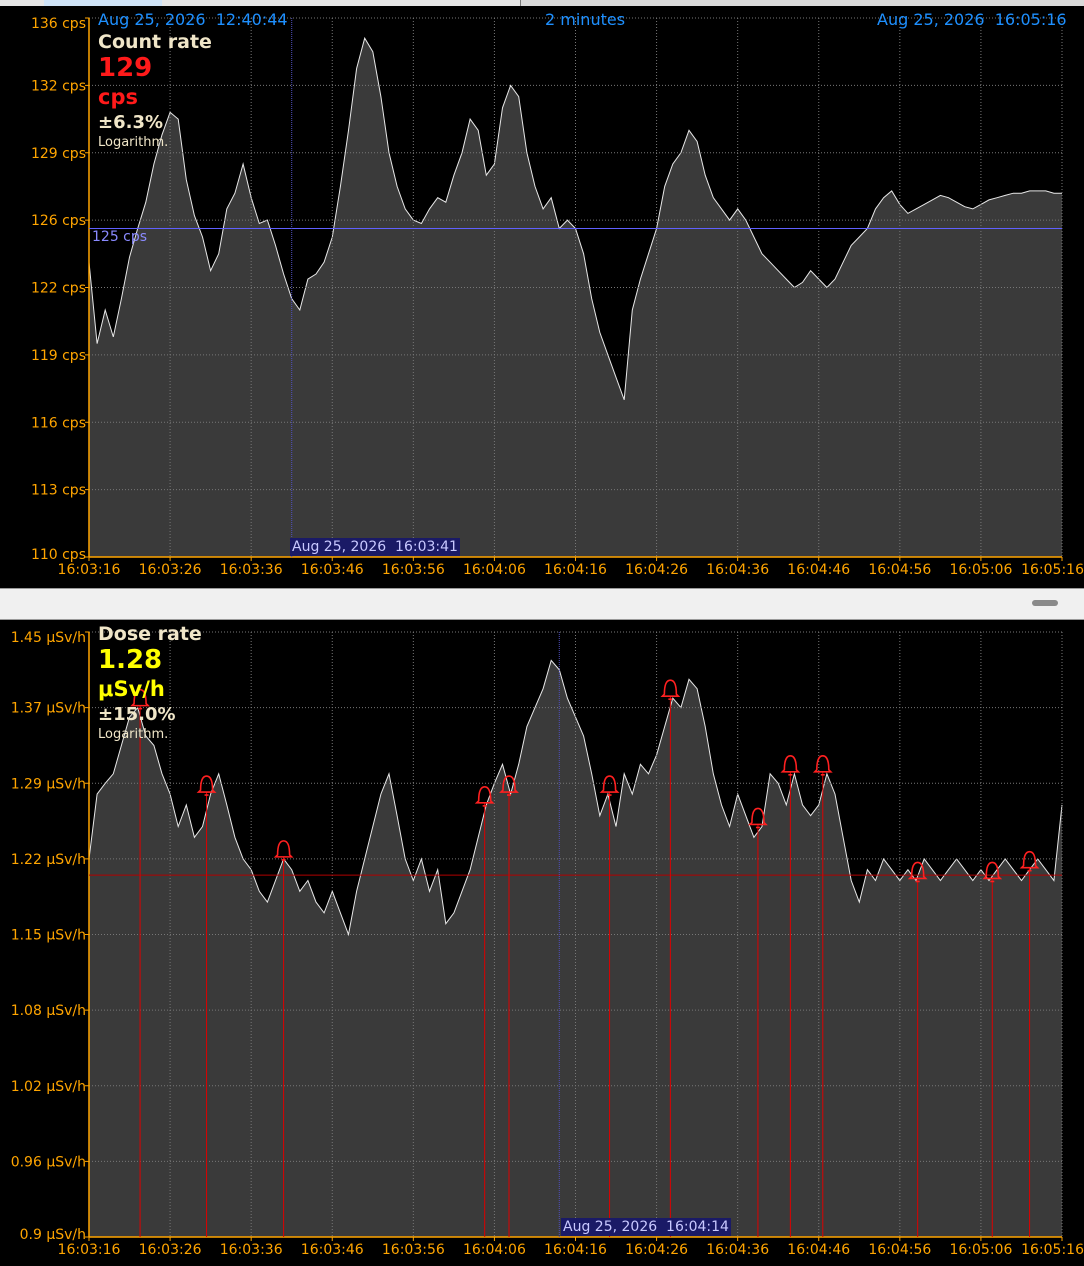 This screenshot has height=1266, width=1084. I want to click on end-time-label: Aug 25, 2026 16:05:16, so click(972, 19).